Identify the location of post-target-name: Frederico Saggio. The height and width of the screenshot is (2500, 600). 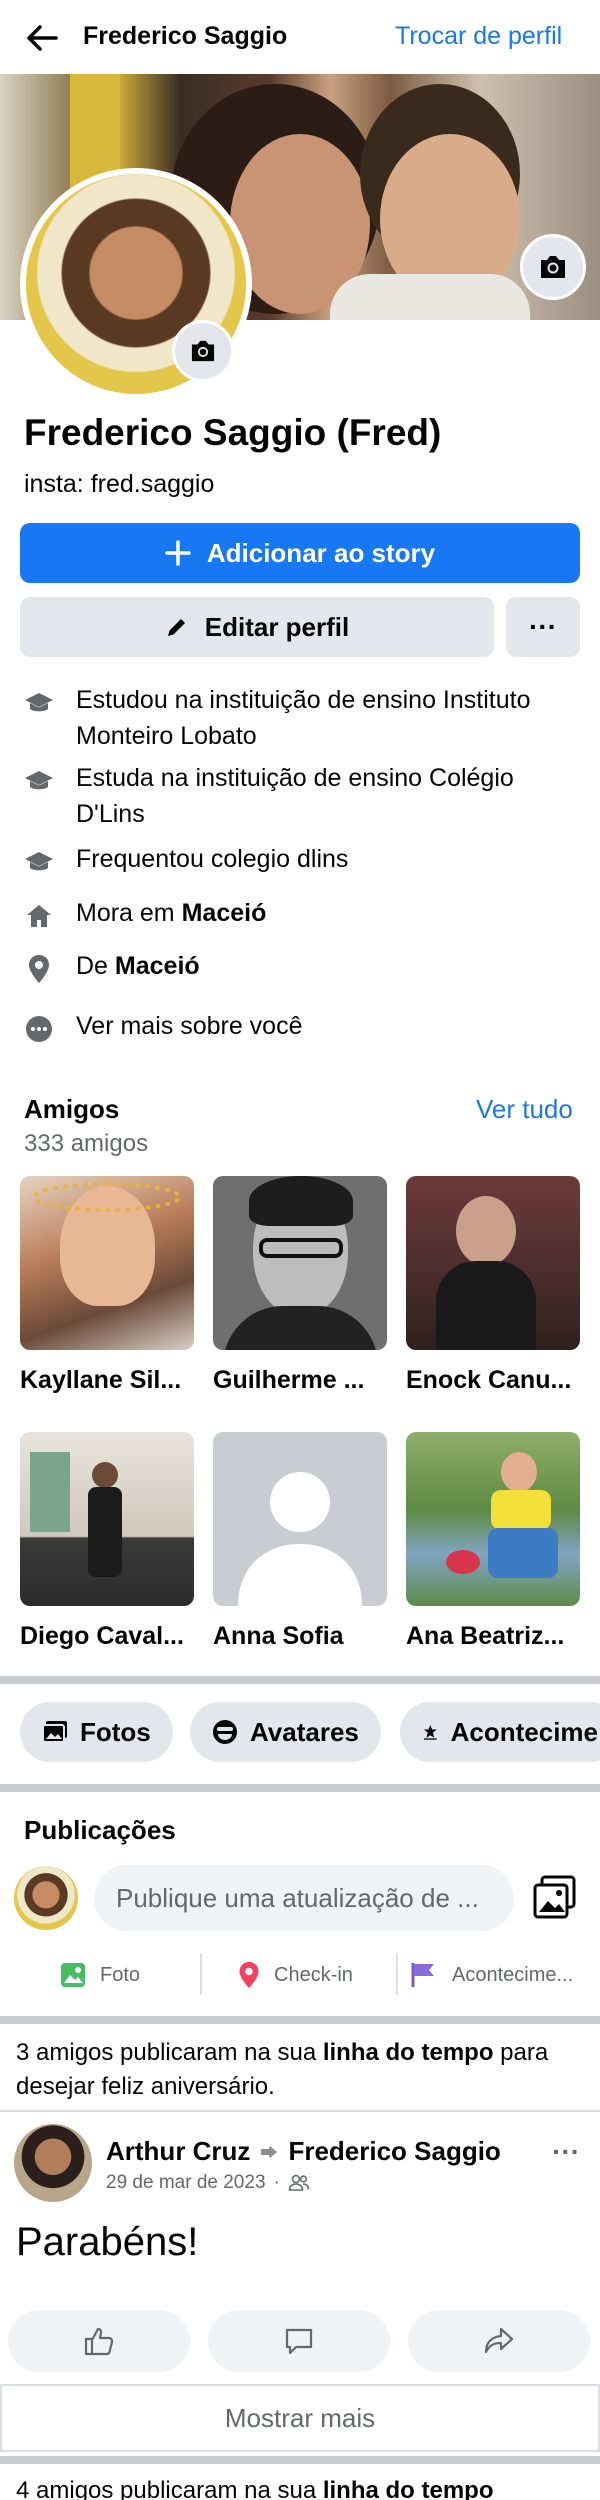
(394, 2151).